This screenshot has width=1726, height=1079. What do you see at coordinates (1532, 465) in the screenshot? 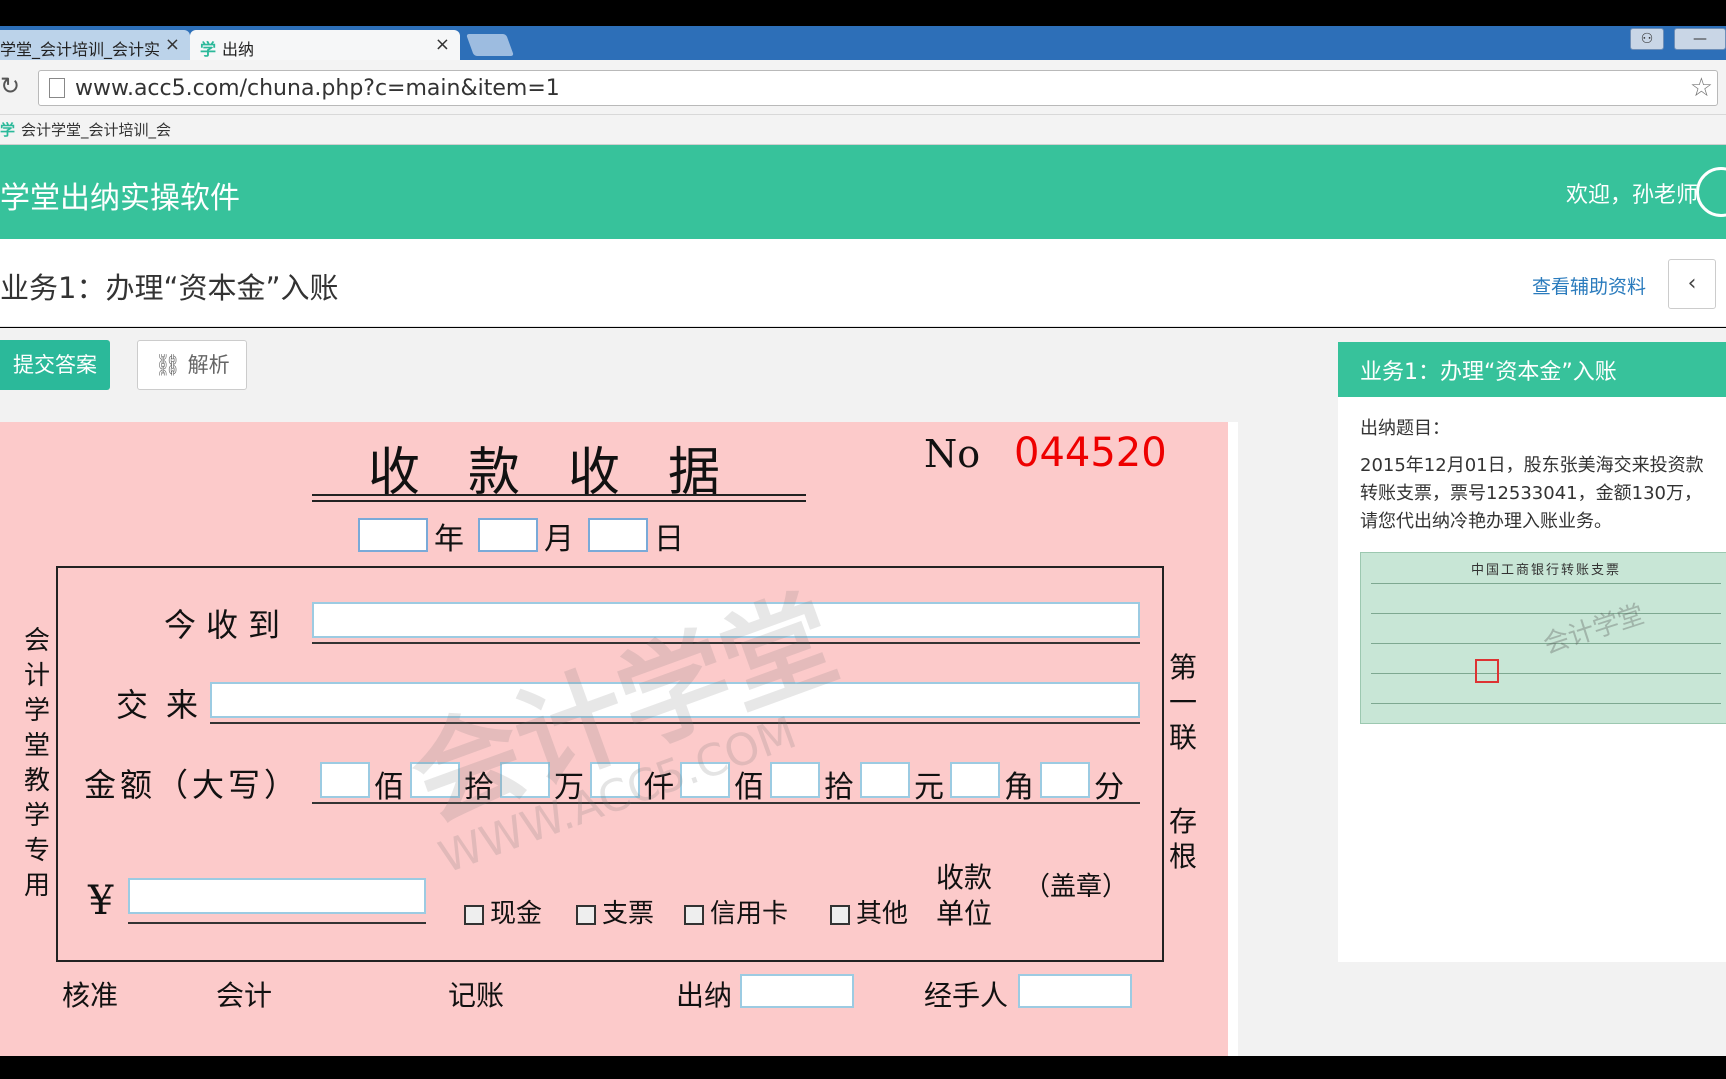
I see `question-line: 2015年12月01日，股东张美海交来投资款` at bounding box center [1532, 465].